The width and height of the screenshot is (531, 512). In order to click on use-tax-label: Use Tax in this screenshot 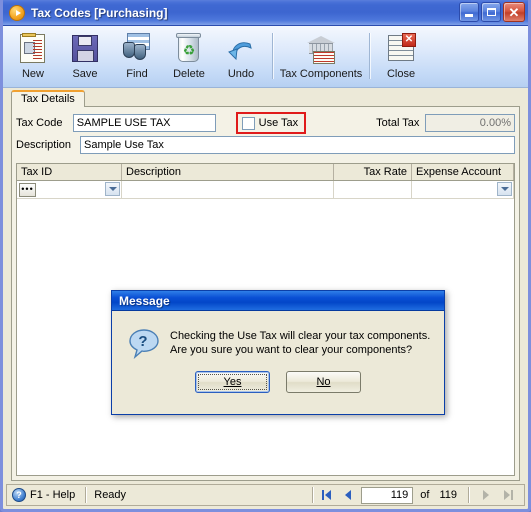, I will do `click(278, 123)`.